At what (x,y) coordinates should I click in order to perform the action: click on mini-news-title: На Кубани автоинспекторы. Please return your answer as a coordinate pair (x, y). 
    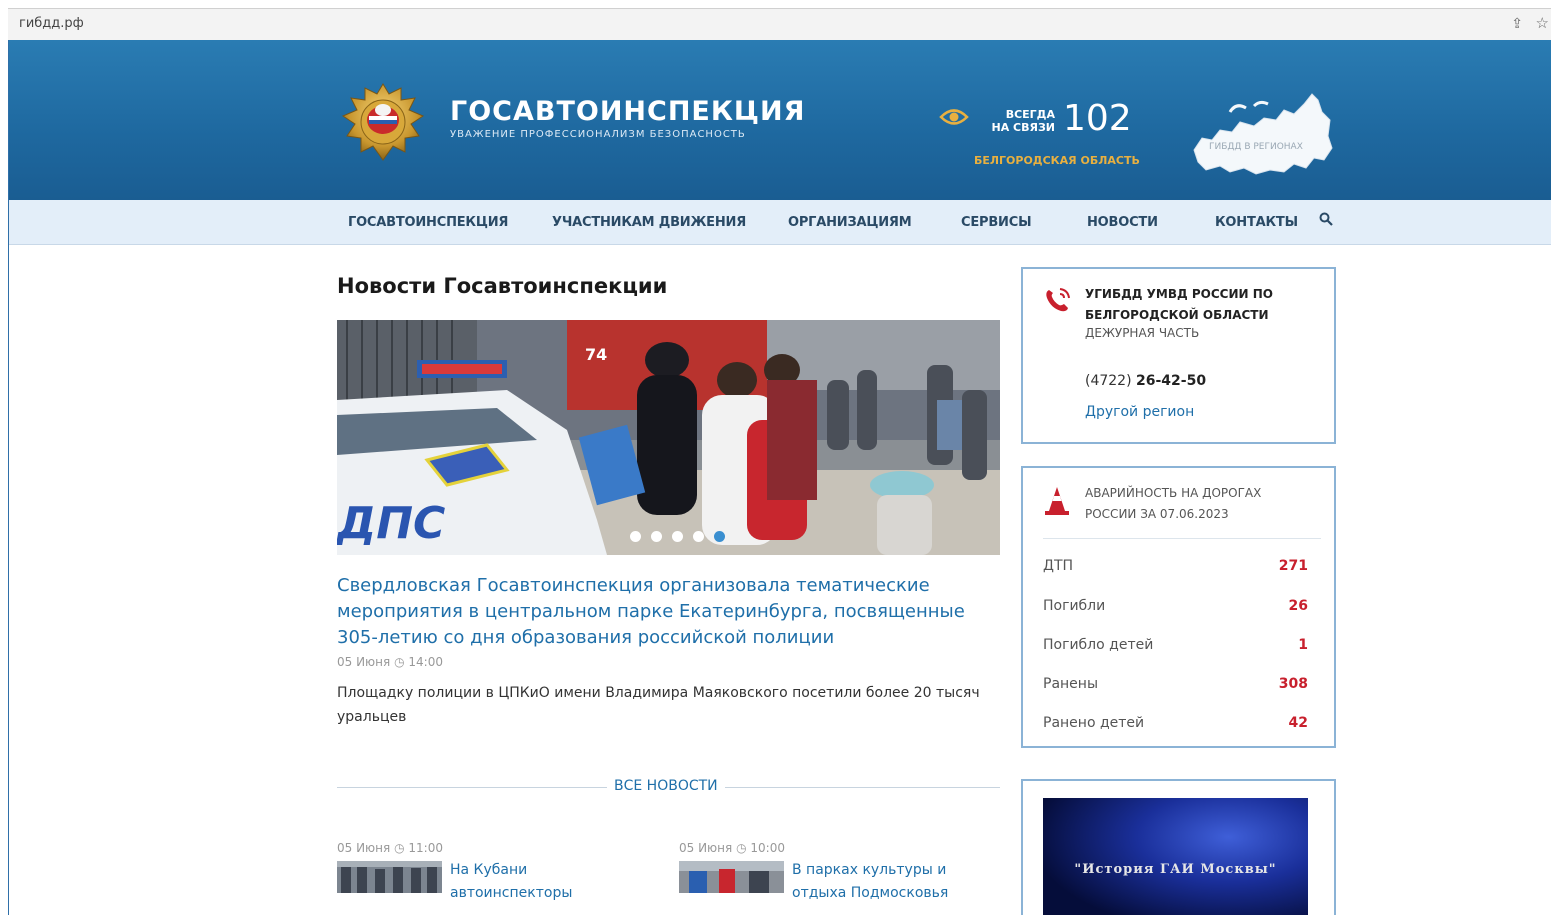
    Looking at the image, I should click on (550, 882).